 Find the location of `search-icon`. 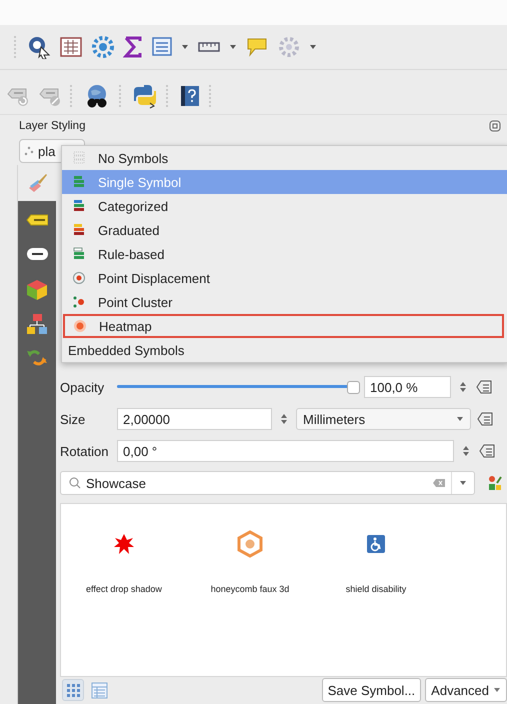

search-icon is located at coordinates (75, 483).